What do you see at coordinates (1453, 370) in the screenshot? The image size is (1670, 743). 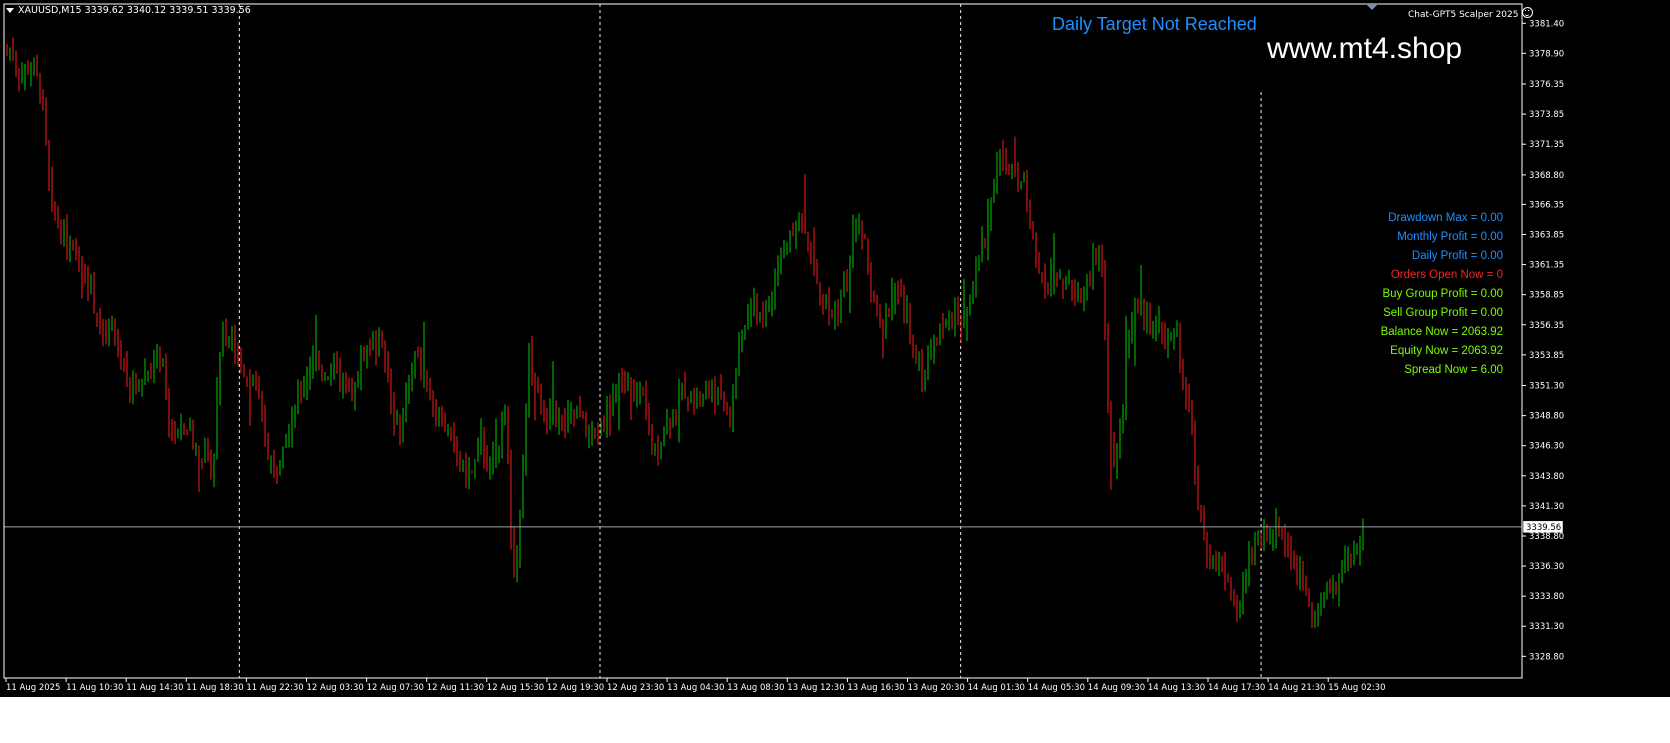 I see `stat-spread: Spread Now = 6.00` at bounding box center [1453, 370].